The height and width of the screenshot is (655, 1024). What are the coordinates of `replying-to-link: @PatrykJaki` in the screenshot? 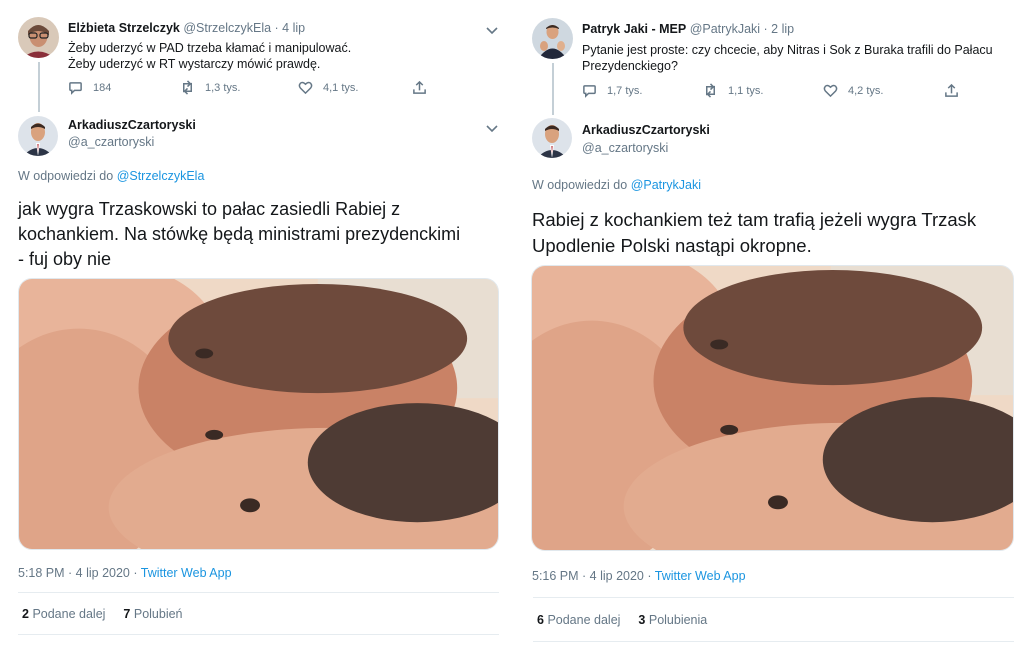 It's located at (666, 185).